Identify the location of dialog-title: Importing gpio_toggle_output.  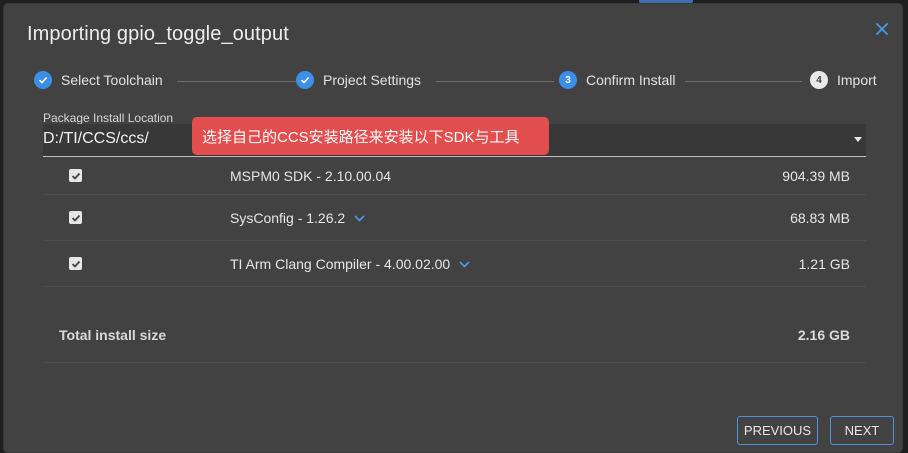
(158, 34).